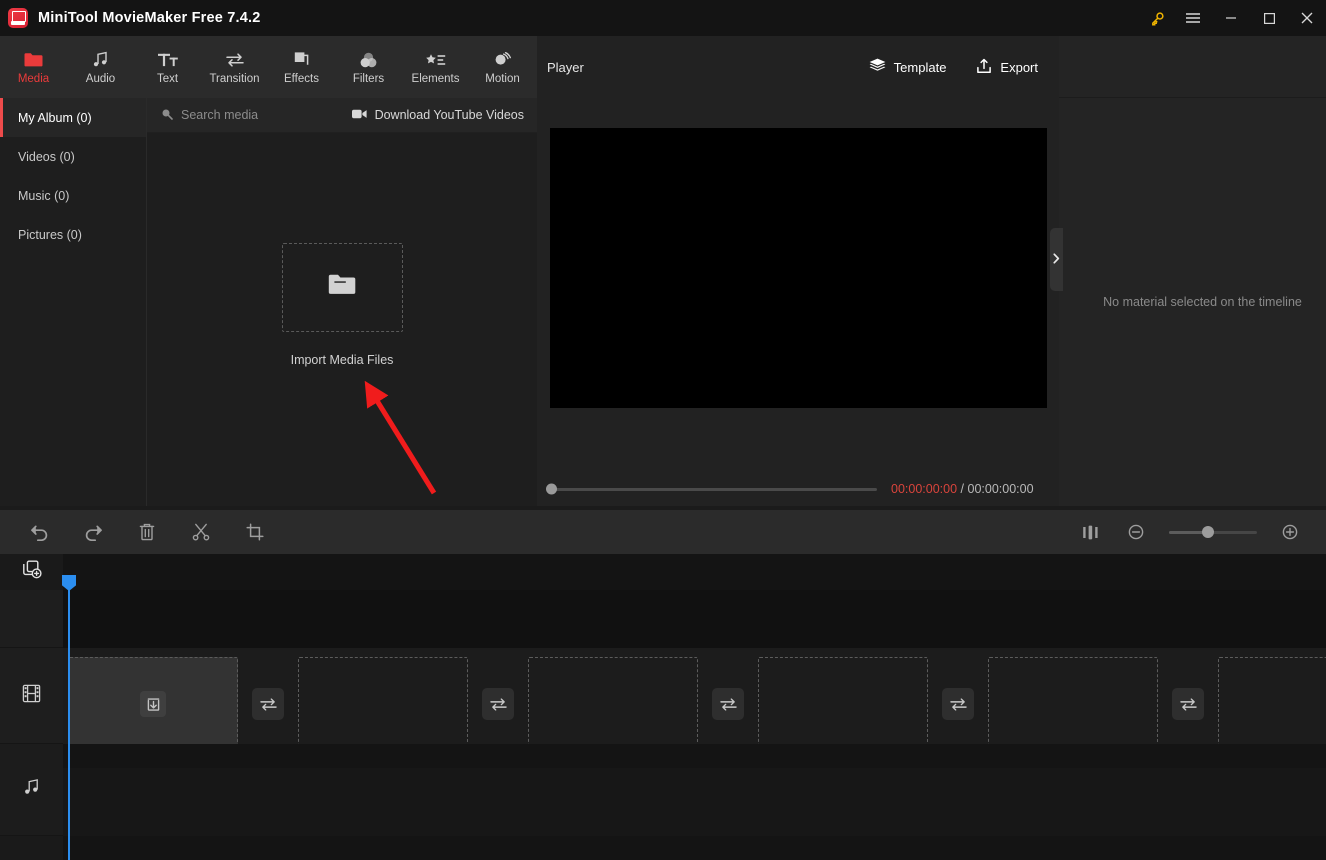  I want to click on properties-empty-message: No material selected on the timeline, so click(1202, 302).